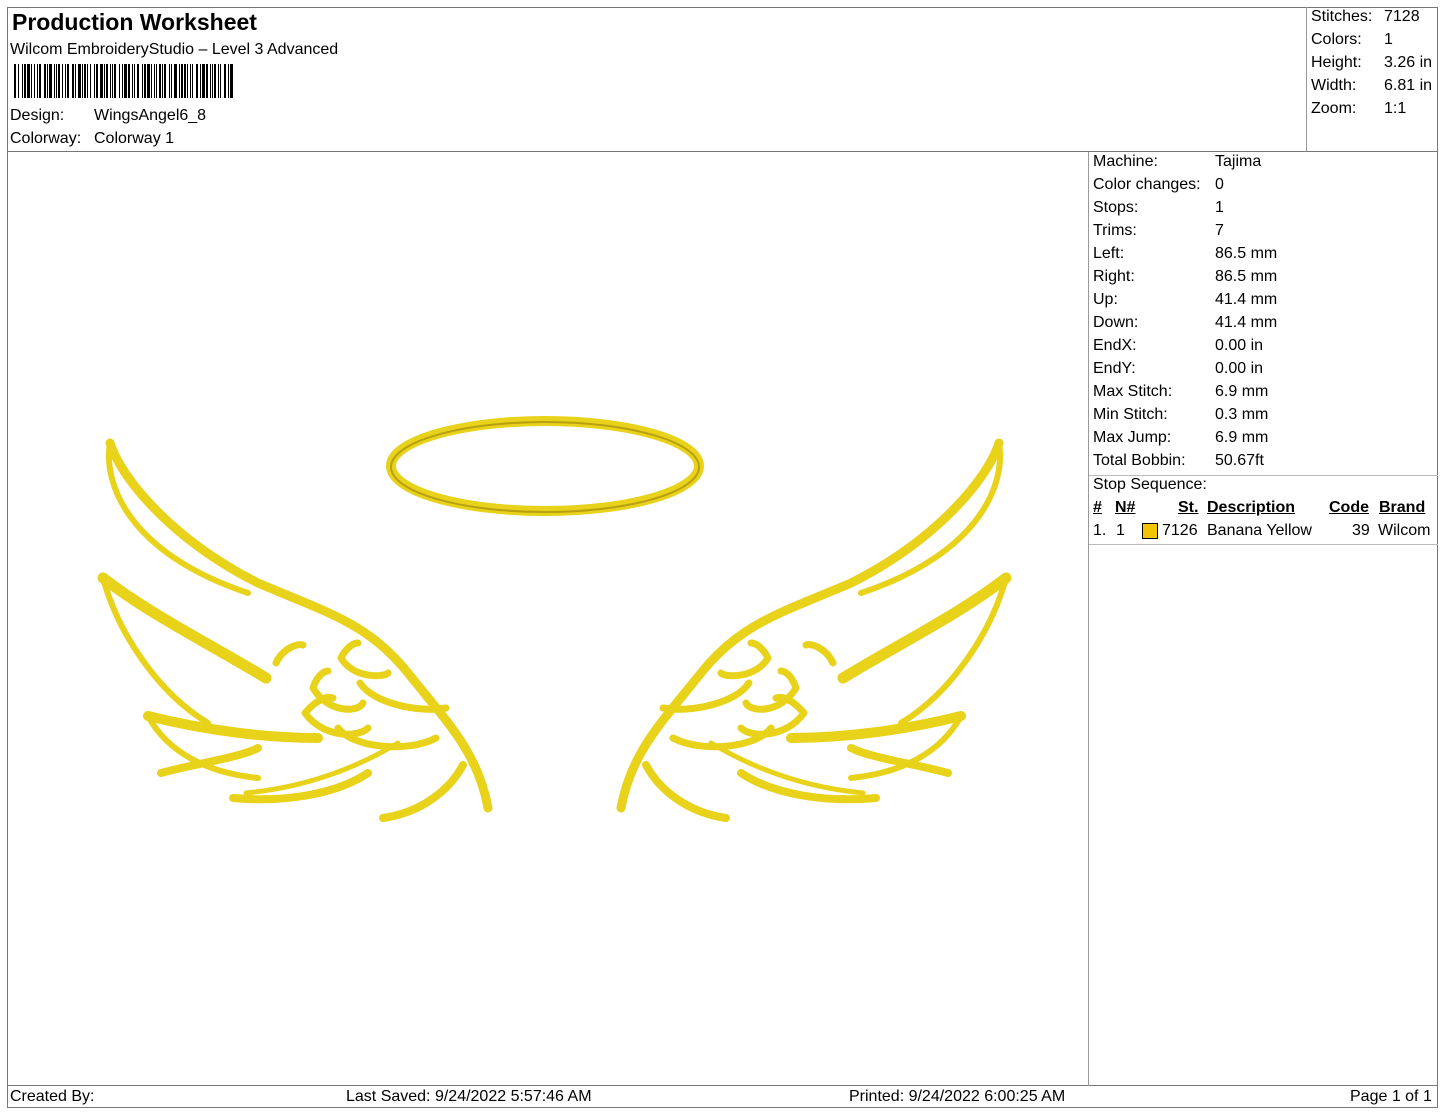  Describe the element at coordinates (1246, 322) in the screenshot. I see `info-value-down: 41.4 mm` at that location.